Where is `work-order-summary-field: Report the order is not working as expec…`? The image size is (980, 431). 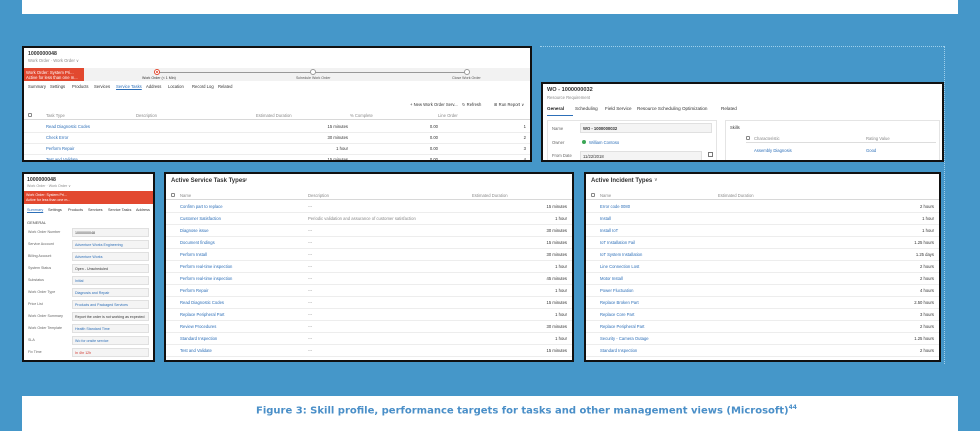
work-order-summary-field: Report the order is not working as expec… is located at coordinates (110, 316).